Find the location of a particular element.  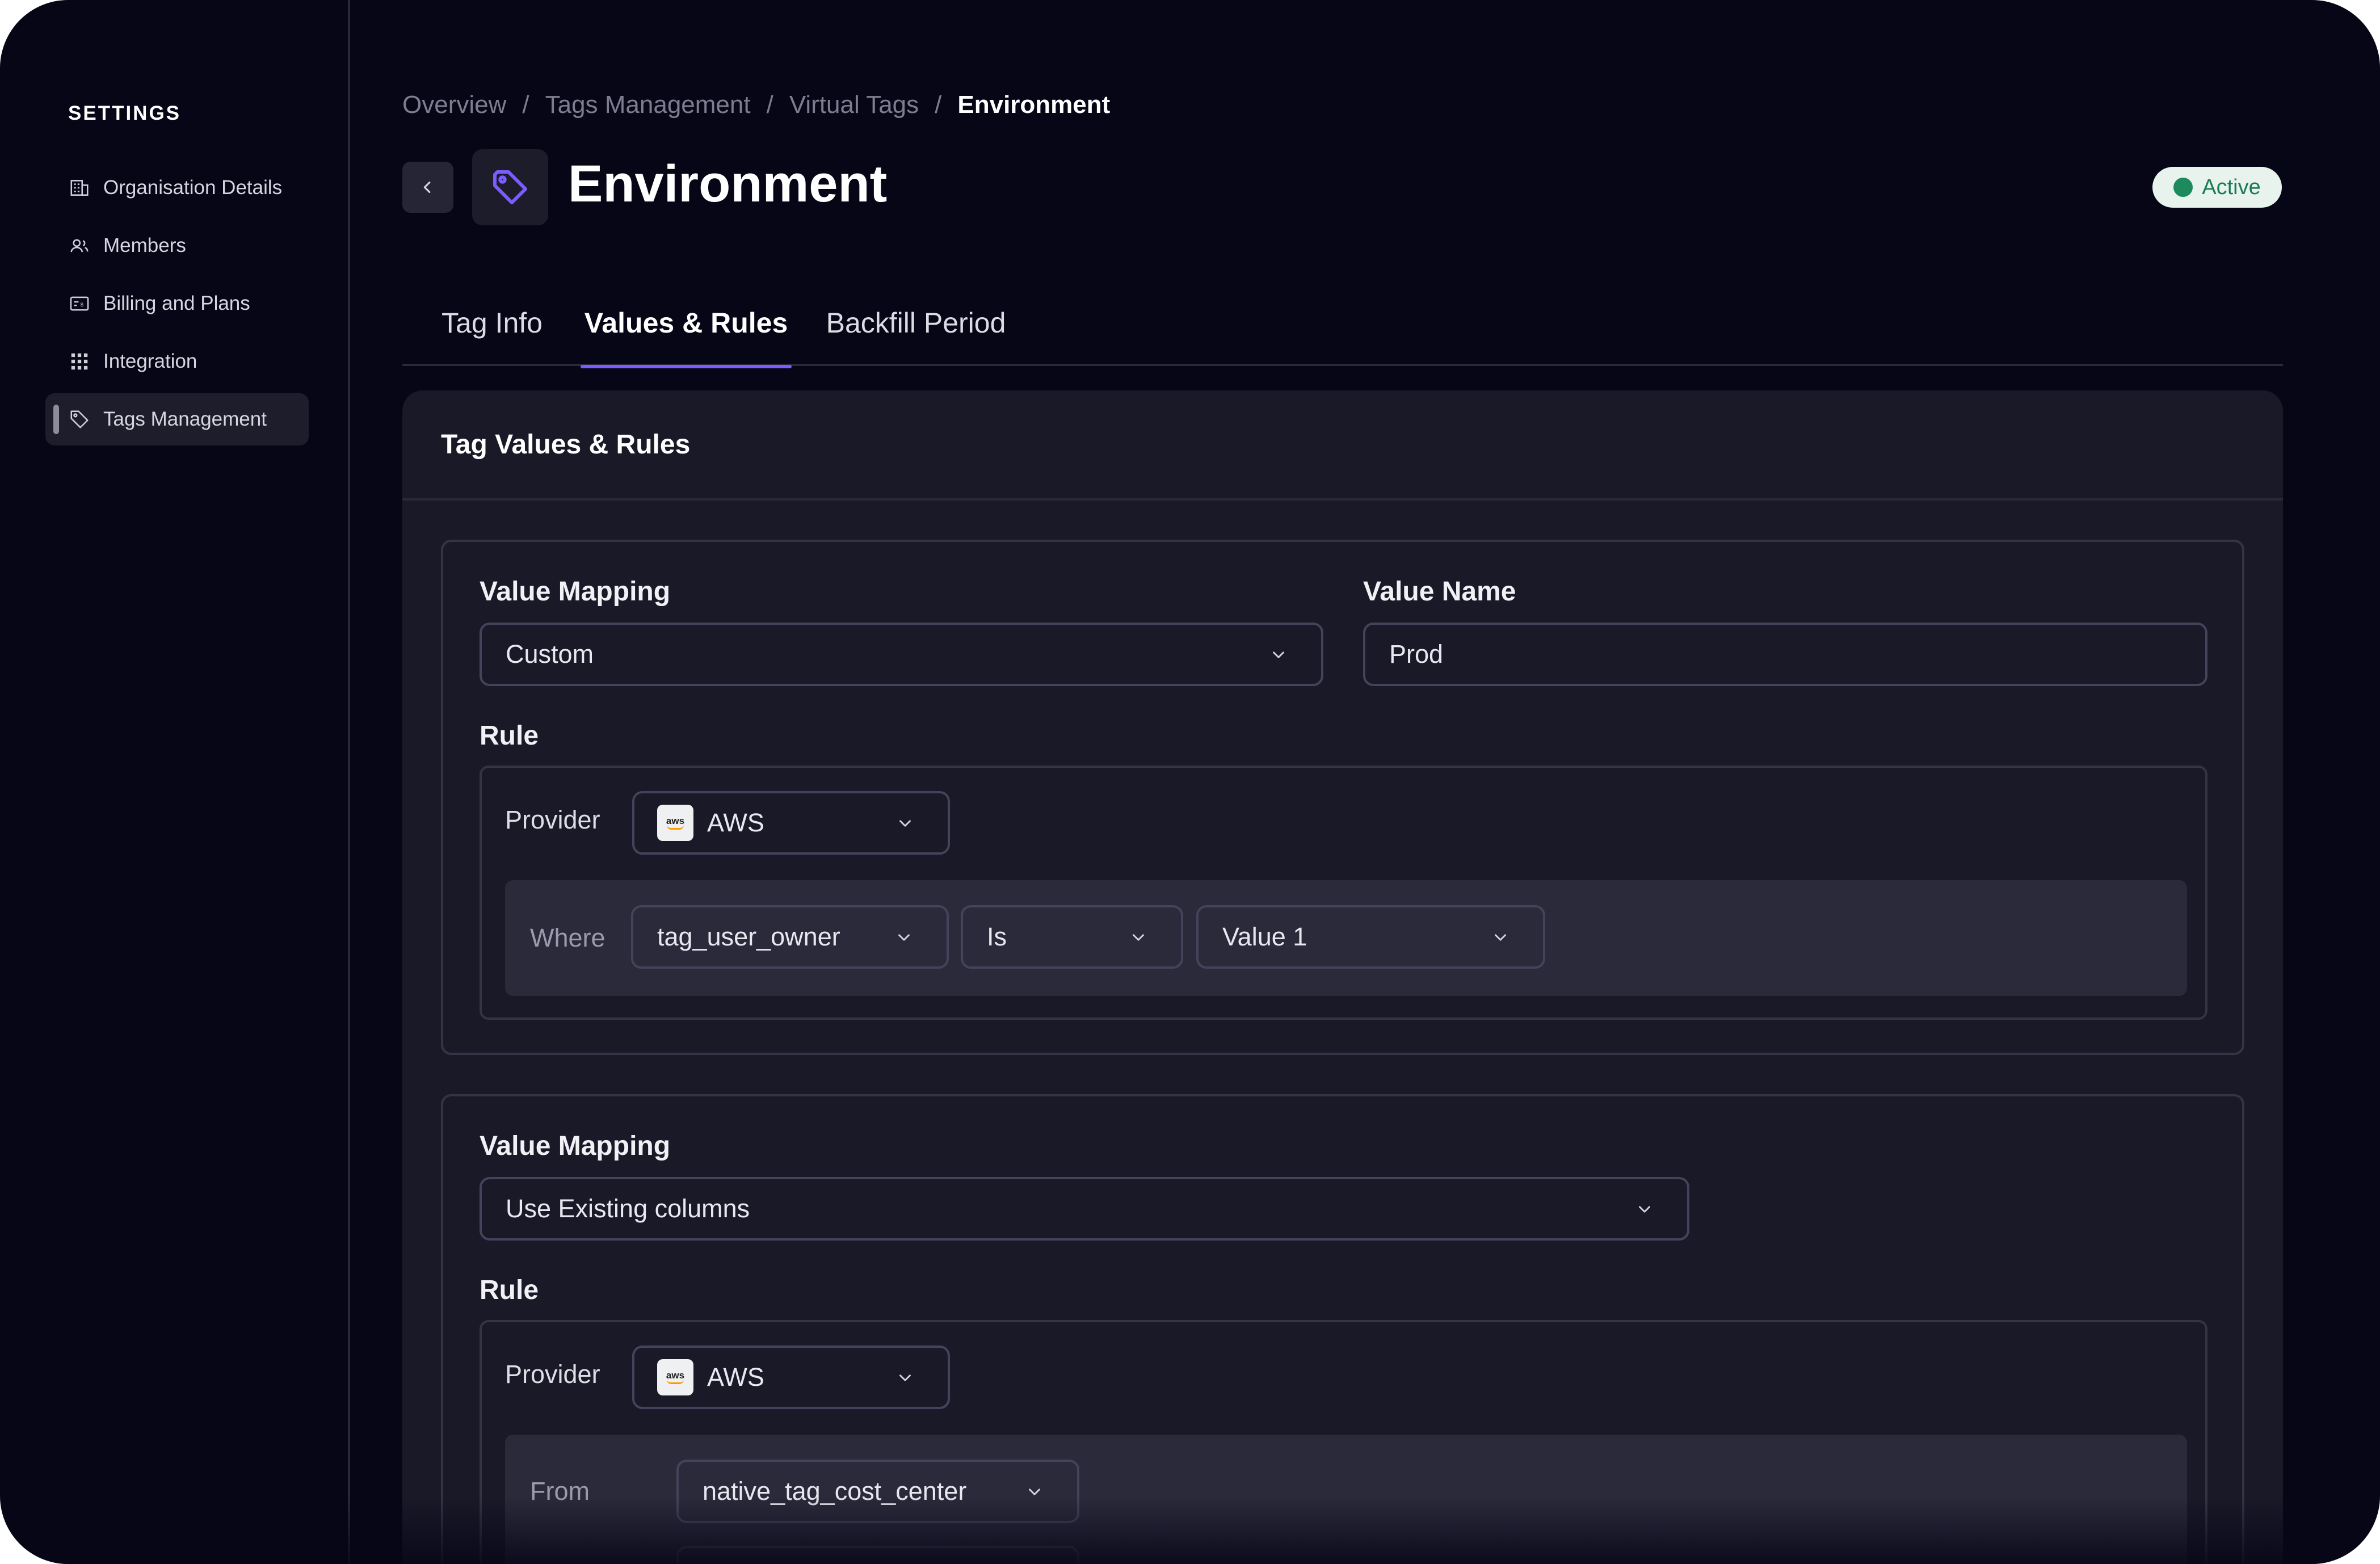

breadcrumb-current: Environment is located at coordinates (1034, 105).